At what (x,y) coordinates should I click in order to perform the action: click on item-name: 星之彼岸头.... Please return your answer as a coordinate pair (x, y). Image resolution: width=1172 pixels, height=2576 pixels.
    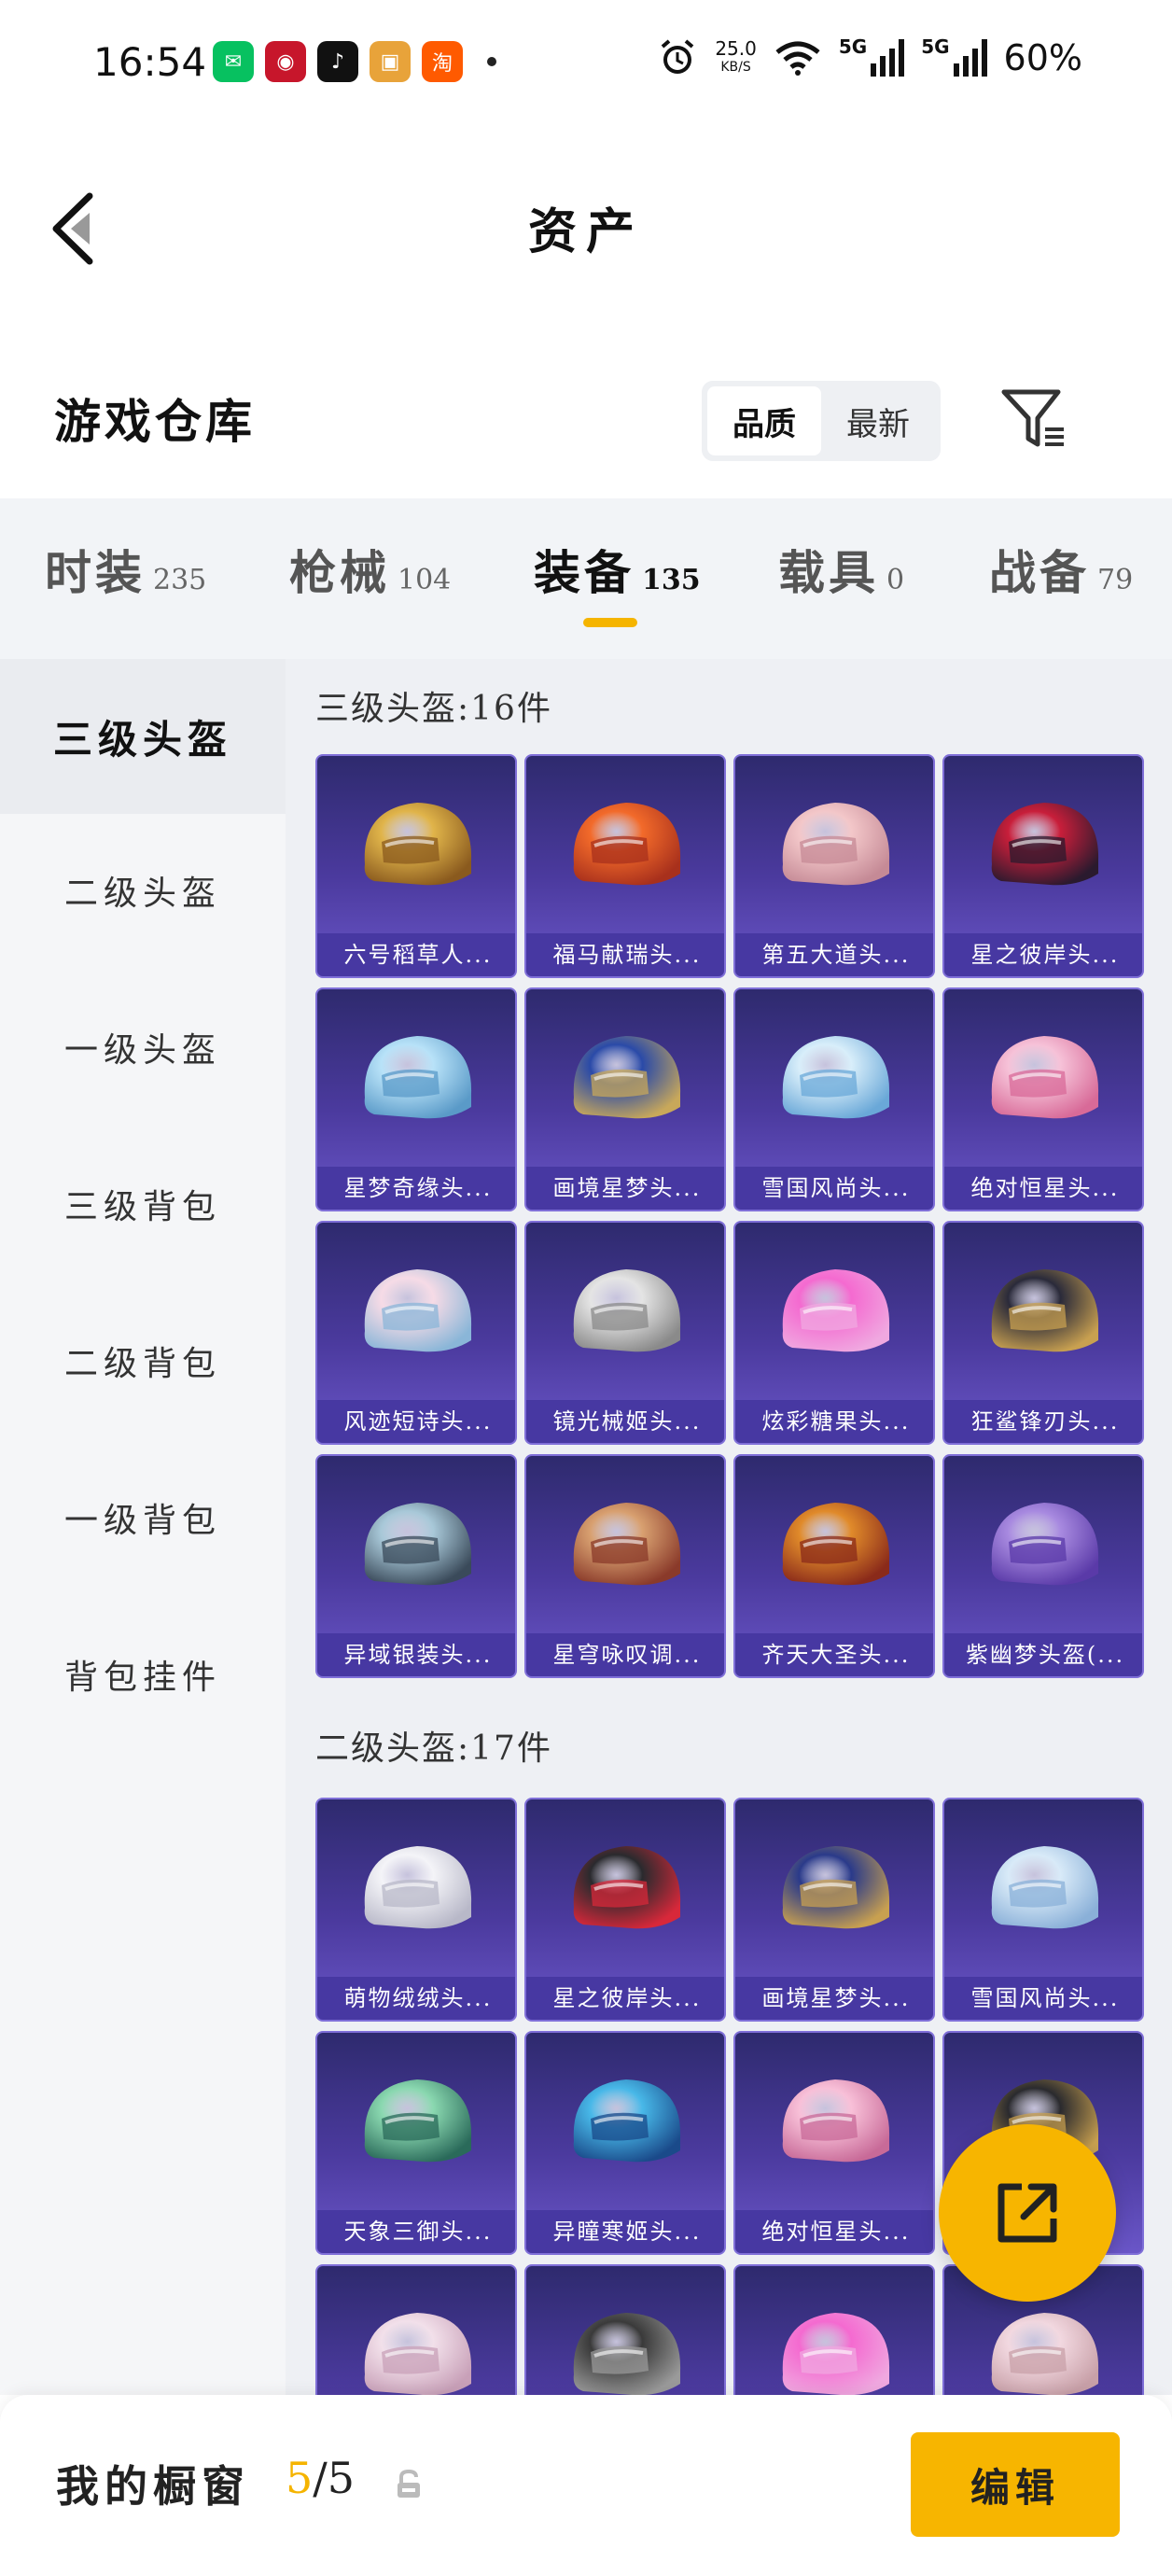
    Looking at the image, I should click on (625, 1998).